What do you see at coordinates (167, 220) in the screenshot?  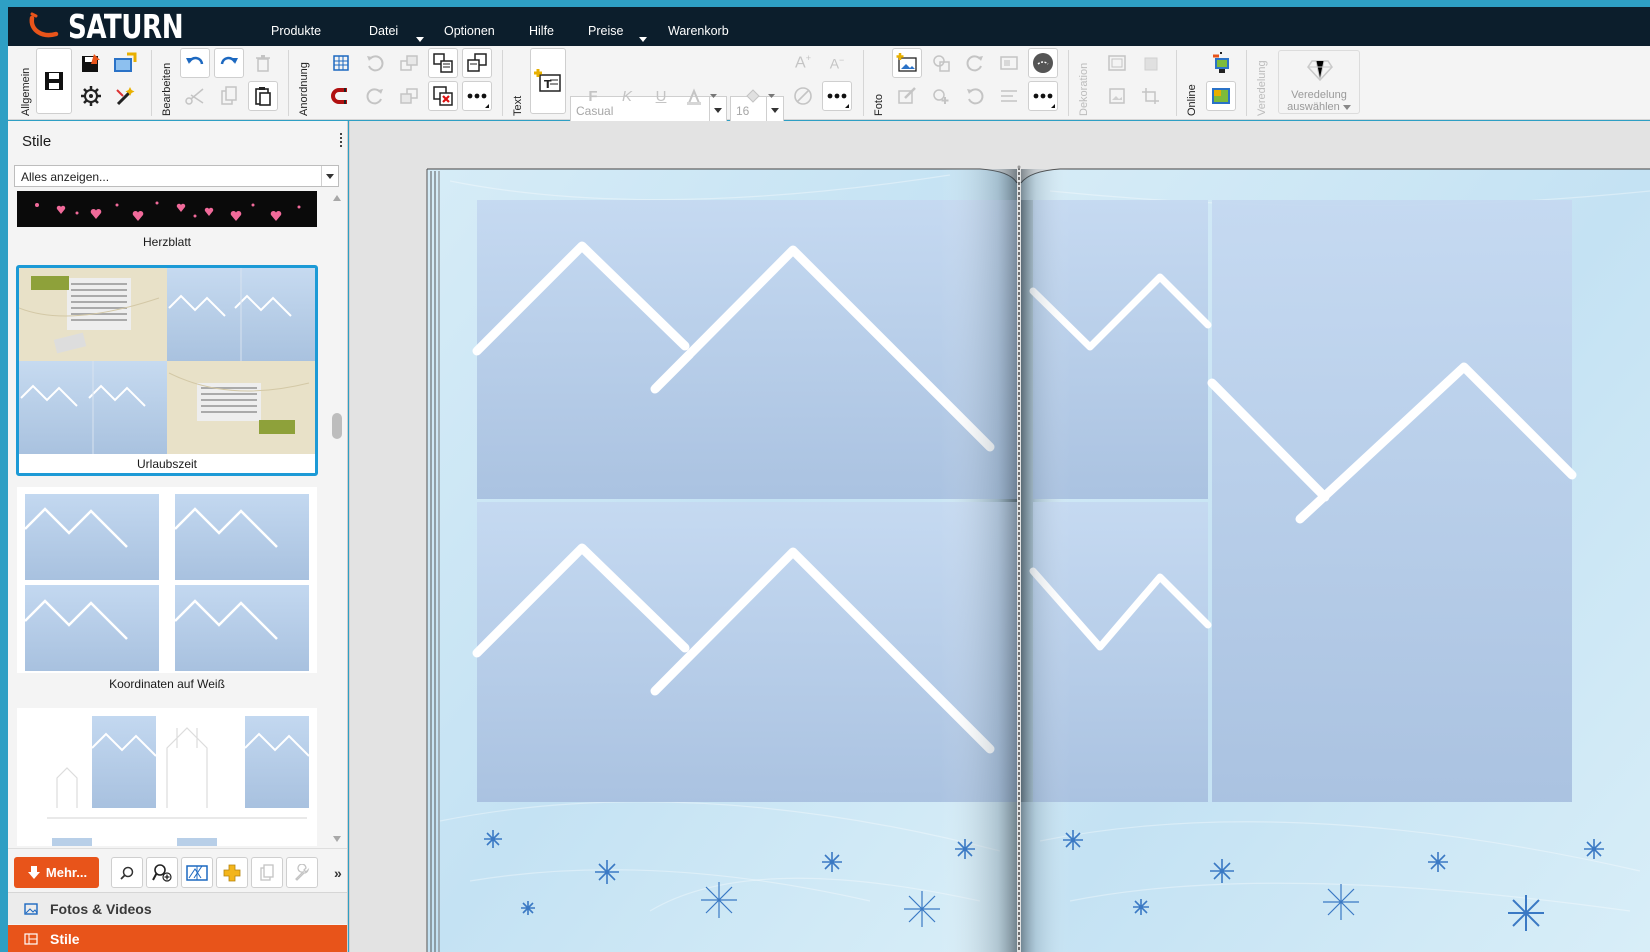 I see `style-card-herzblatt: Herzblatt` at bounding box center [167, 220].